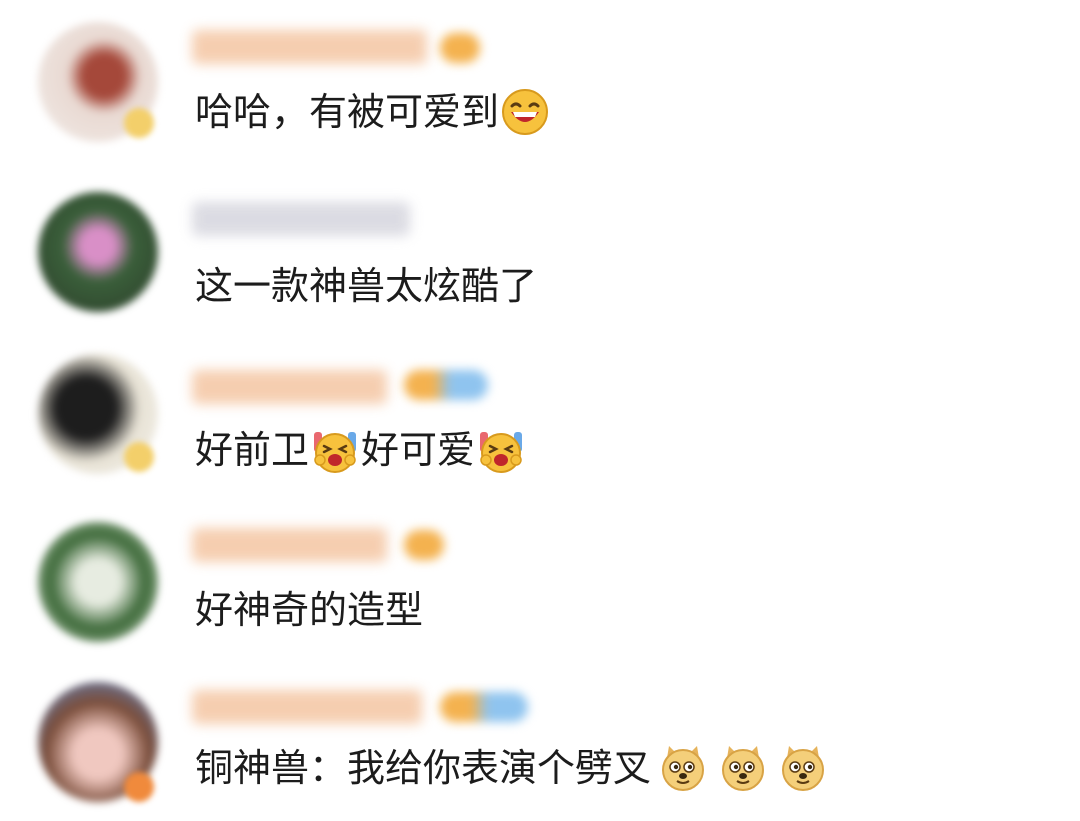 The height and width of the screenshot is (821, 1080). I want to click on laughing-emoji-icon, so click(525, 112).